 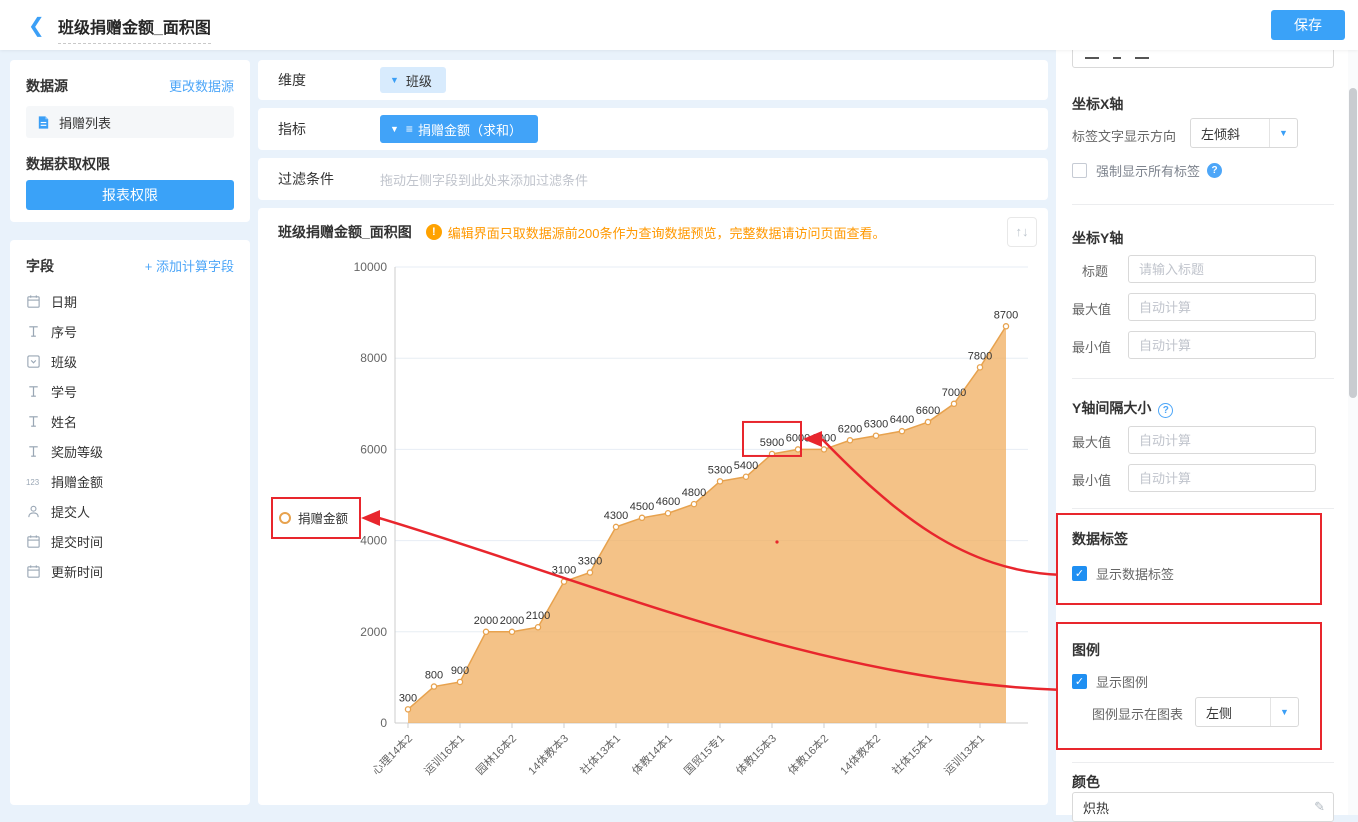 What do you see at coordinates (64, 362) in the screenshot?
I see `field-label: 班级` at bounding box center [64, 362].